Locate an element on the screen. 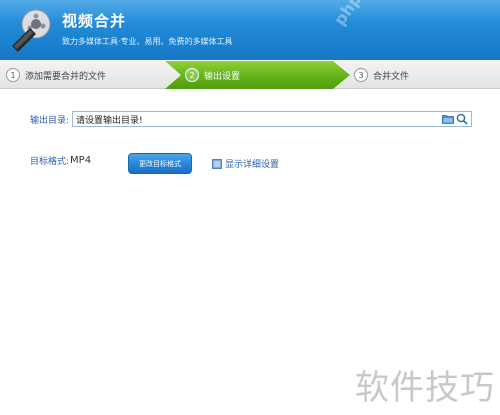 This screenshot has width=500, height=415. app-subtitle: 致力多媒体工具·专业、易用、免费的多媒体工具 is located at coordinates (147, 41).